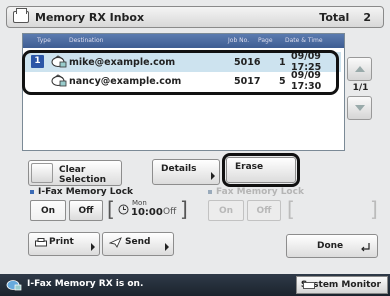 This screenshot has height=296, width=390. I want to click on printer-icon, so click(41, 242).